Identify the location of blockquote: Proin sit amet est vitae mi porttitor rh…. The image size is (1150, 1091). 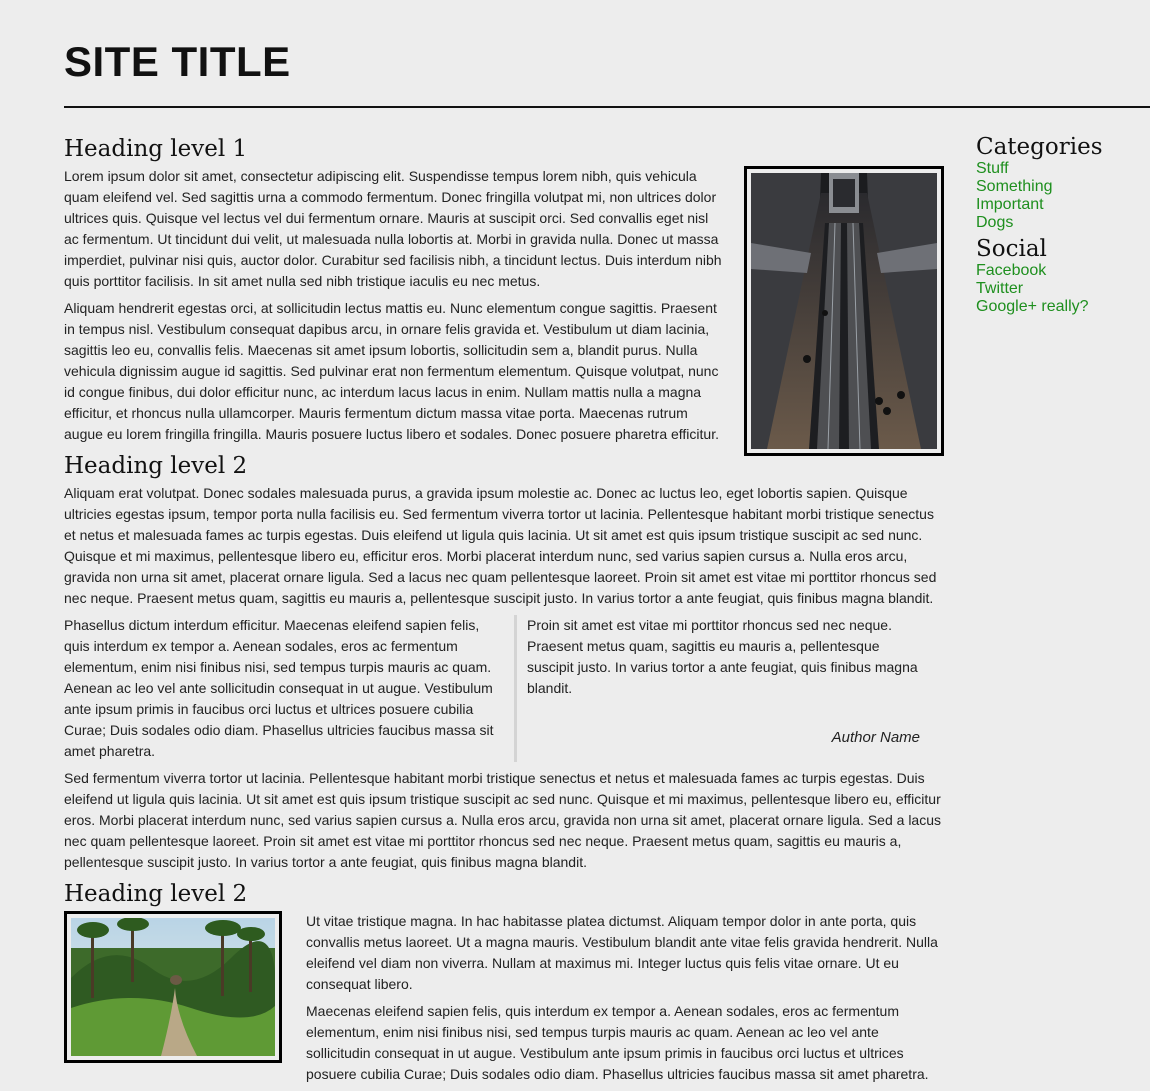
(730, 688).